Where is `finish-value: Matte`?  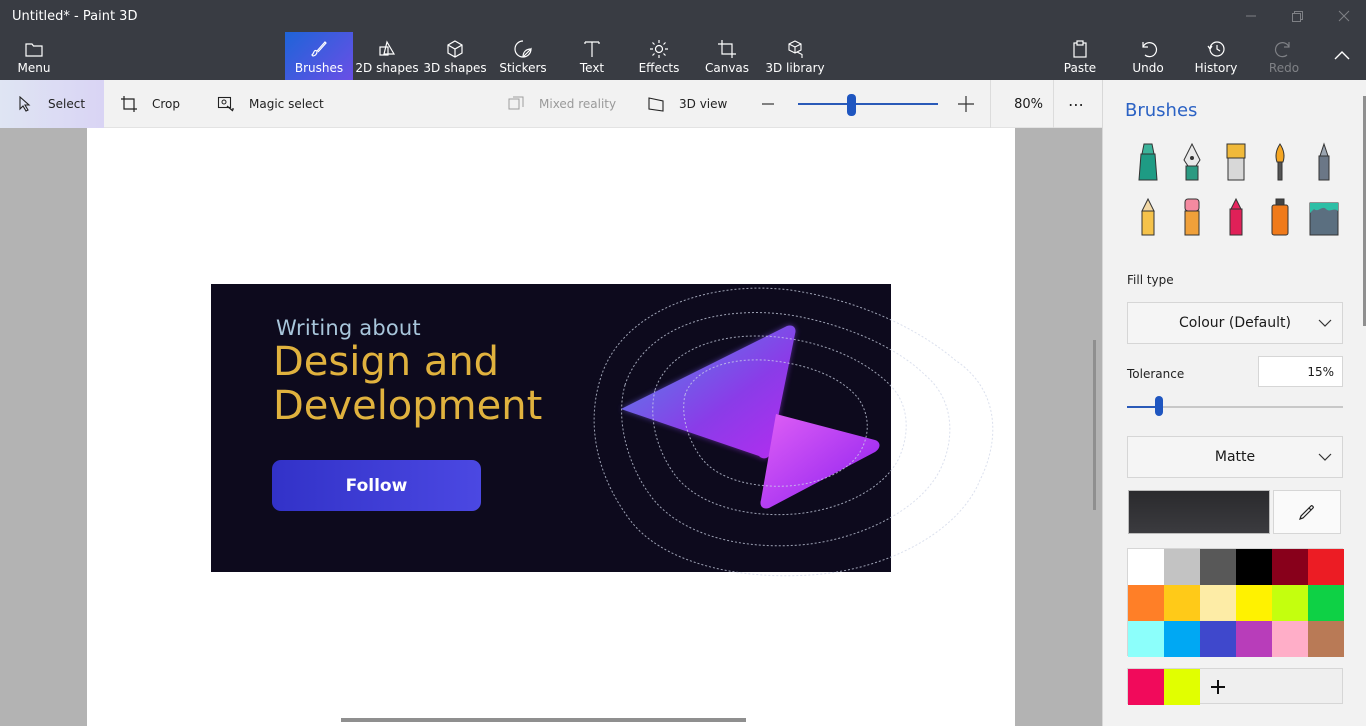 finish-value: Matte is located at coordinates (1235, 457).